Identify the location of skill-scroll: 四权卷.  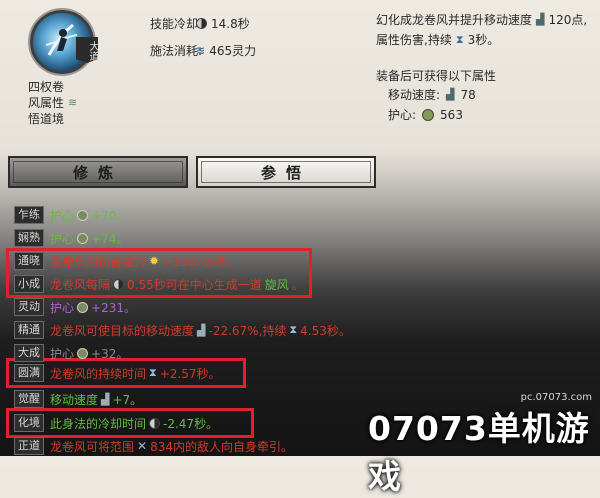
(46, 87).